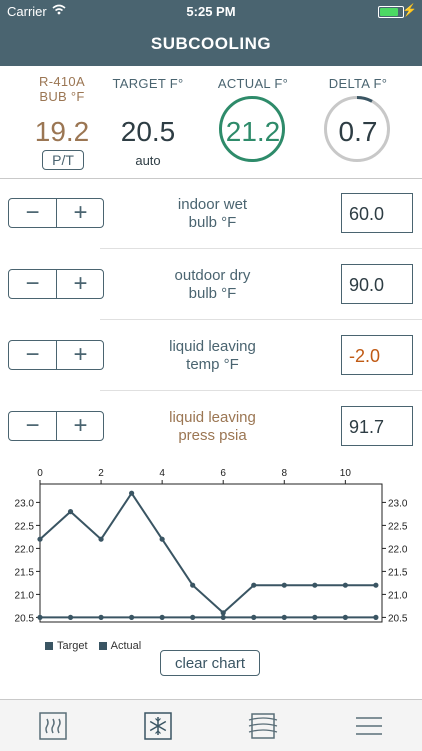 The image size is (422, 751). I want to click on target-label: TARGET F°, so click(148, 83).